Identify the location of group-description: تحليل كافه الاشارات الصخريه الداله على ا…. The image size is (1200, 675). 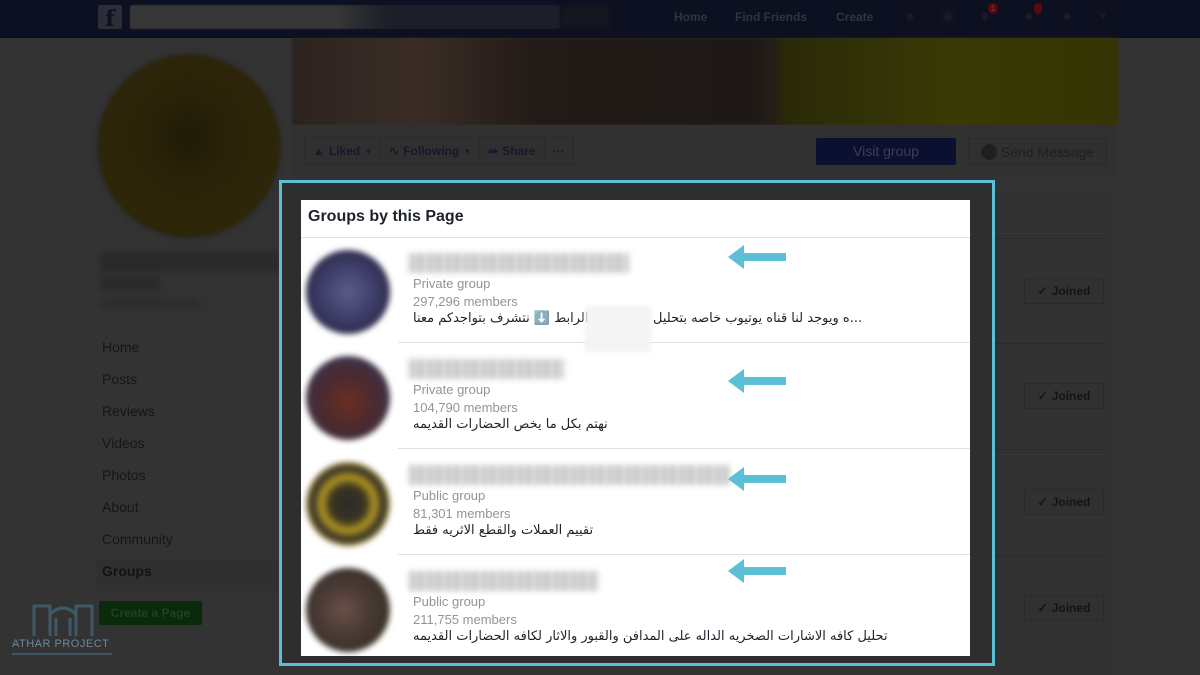
(650, 636).